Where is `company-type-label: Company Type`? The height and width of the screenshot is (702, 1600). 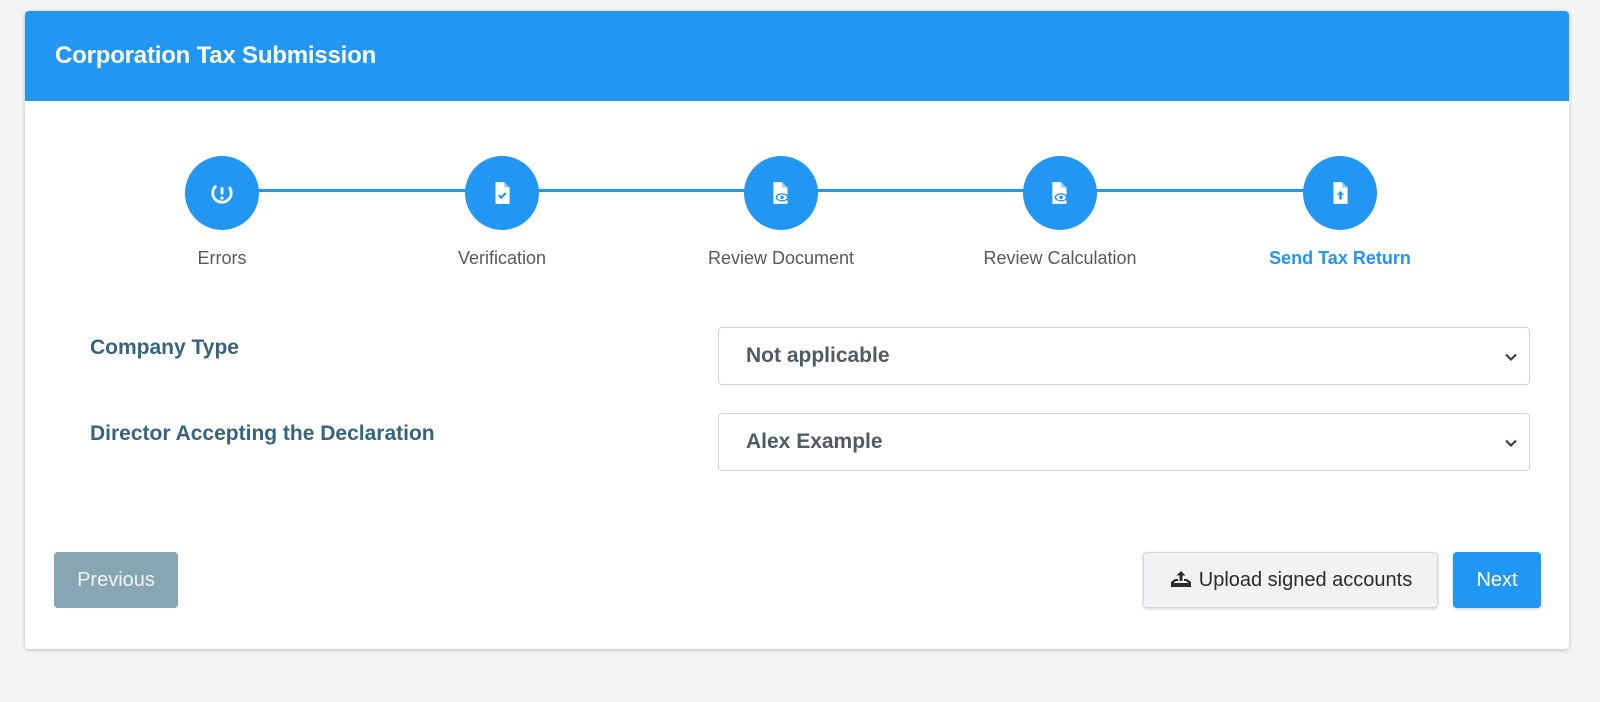 company-type-label: Company Type is located at coordinates (164, 347).